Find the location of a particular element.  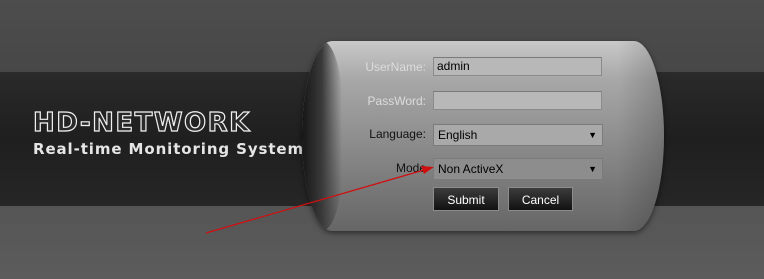

arrow-head is located at coordinates (427, 170).